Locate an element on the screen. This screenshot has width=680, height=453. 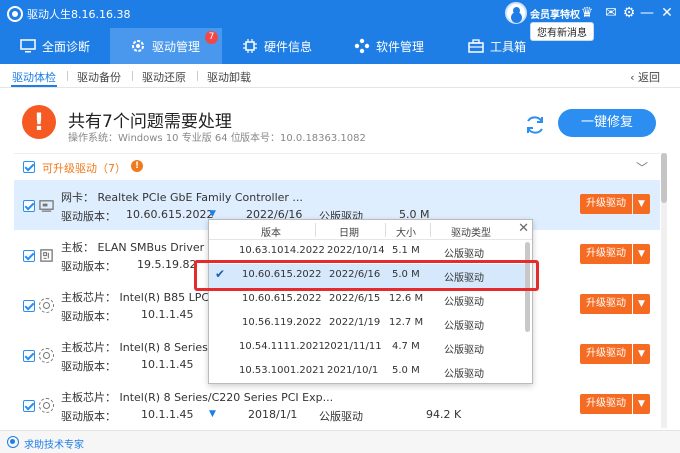
tab-hardware-info: 硬件信息 is located at coordinates (277, 46).